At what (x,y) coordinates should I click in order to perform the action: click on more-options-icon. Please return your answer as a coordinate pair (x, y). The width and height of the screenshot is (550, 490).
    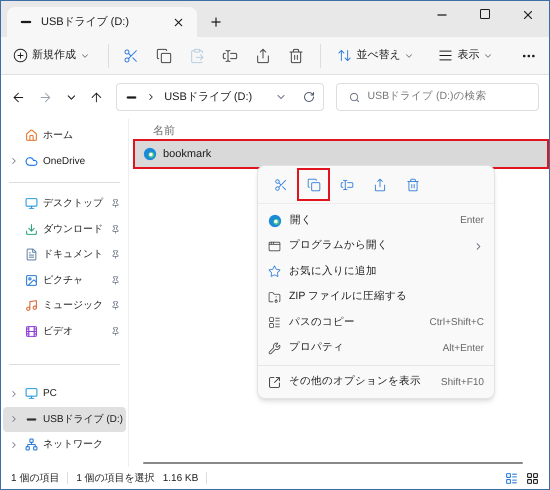
    Looking at the image, I should click on (274, 382).